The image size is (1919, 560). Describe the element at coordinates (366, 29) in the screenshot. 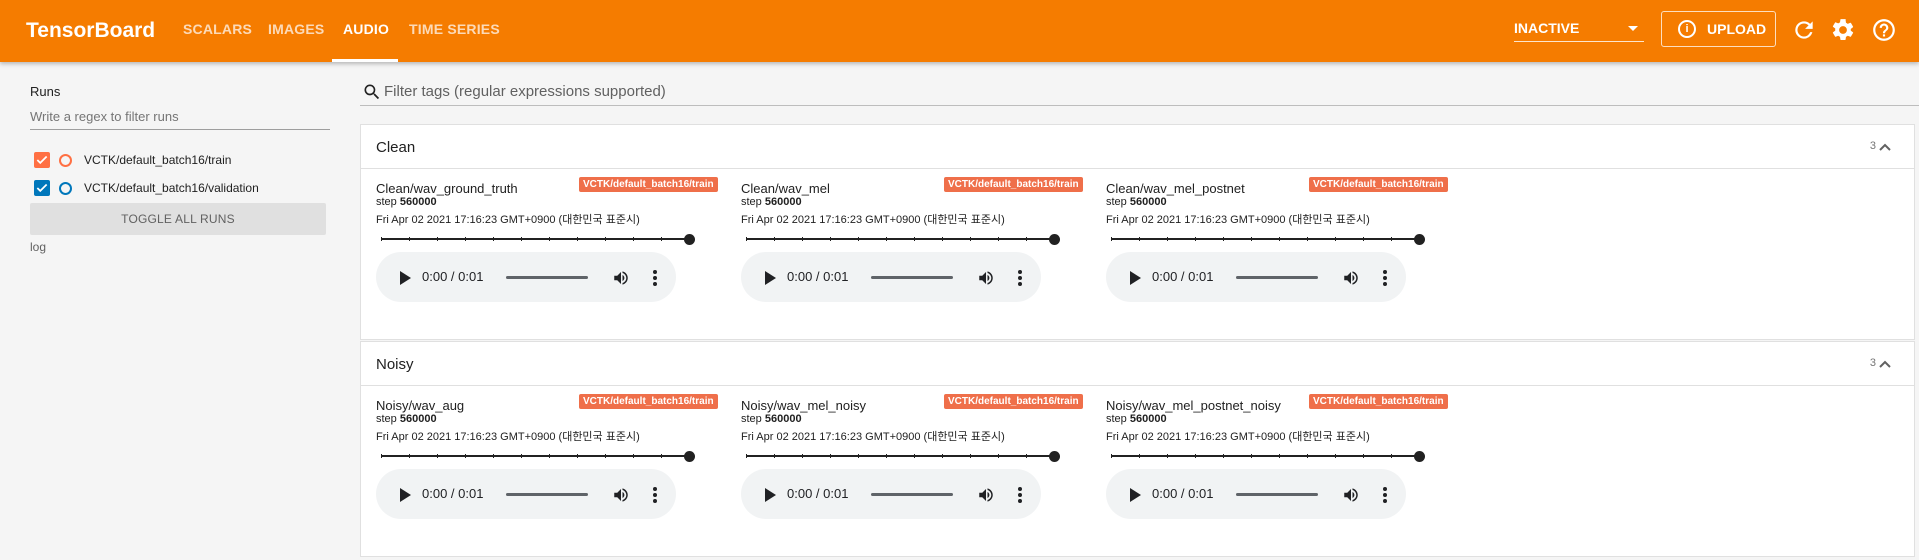

I see `tab-audio: AUDIO` at that location.